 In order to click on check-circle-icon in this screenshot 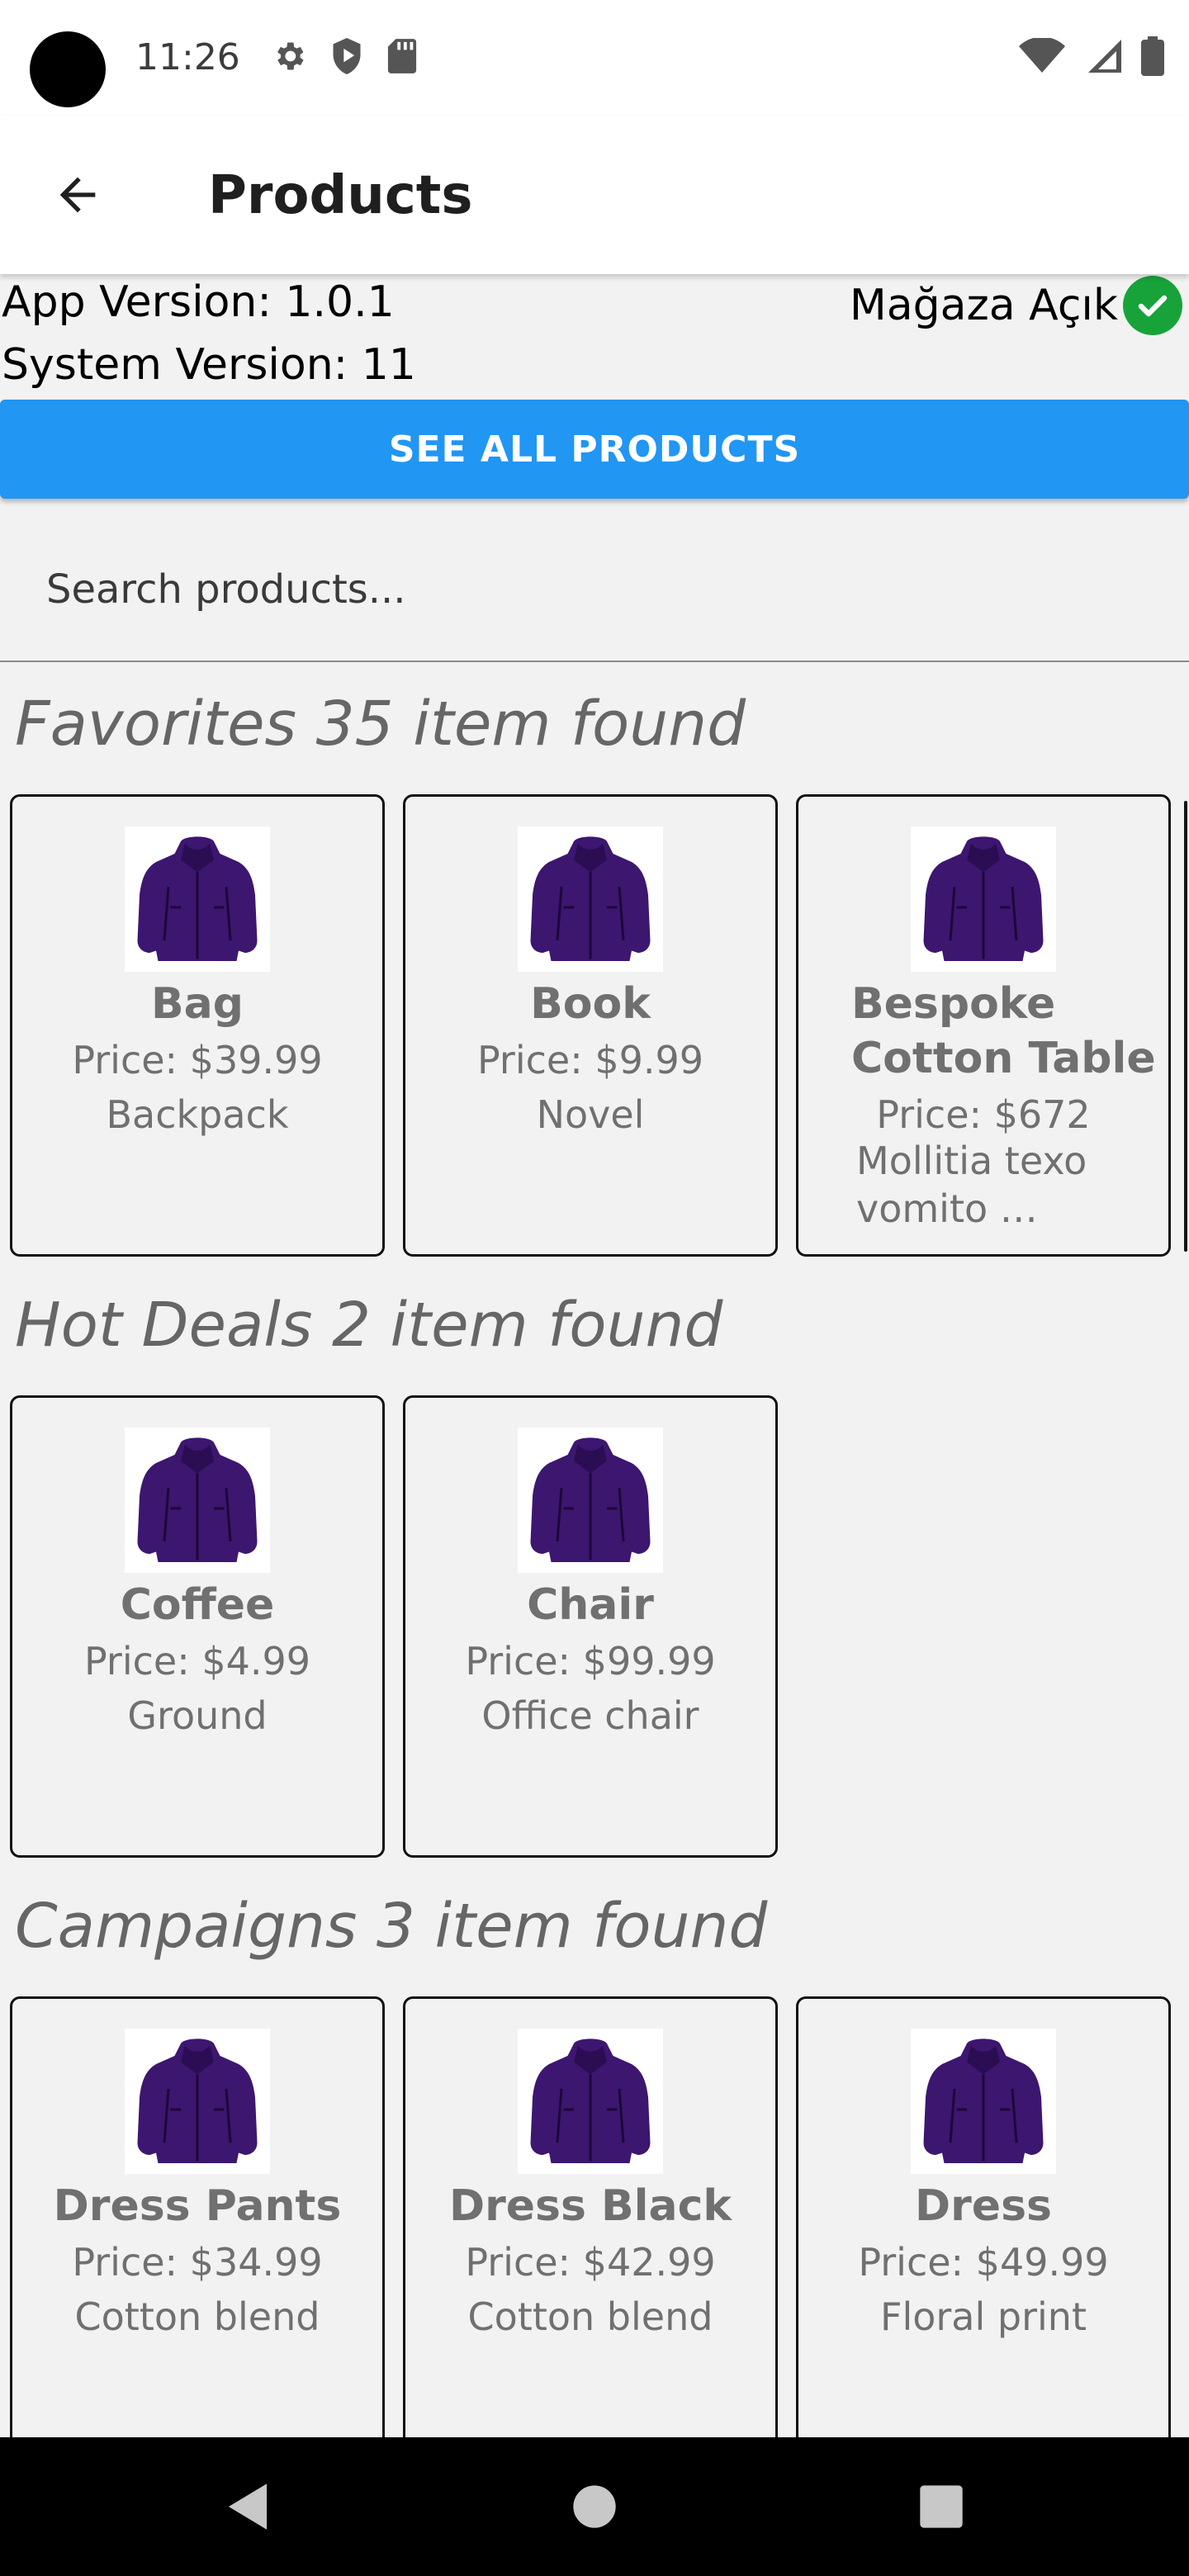, I will do `click(1152, 305)`.